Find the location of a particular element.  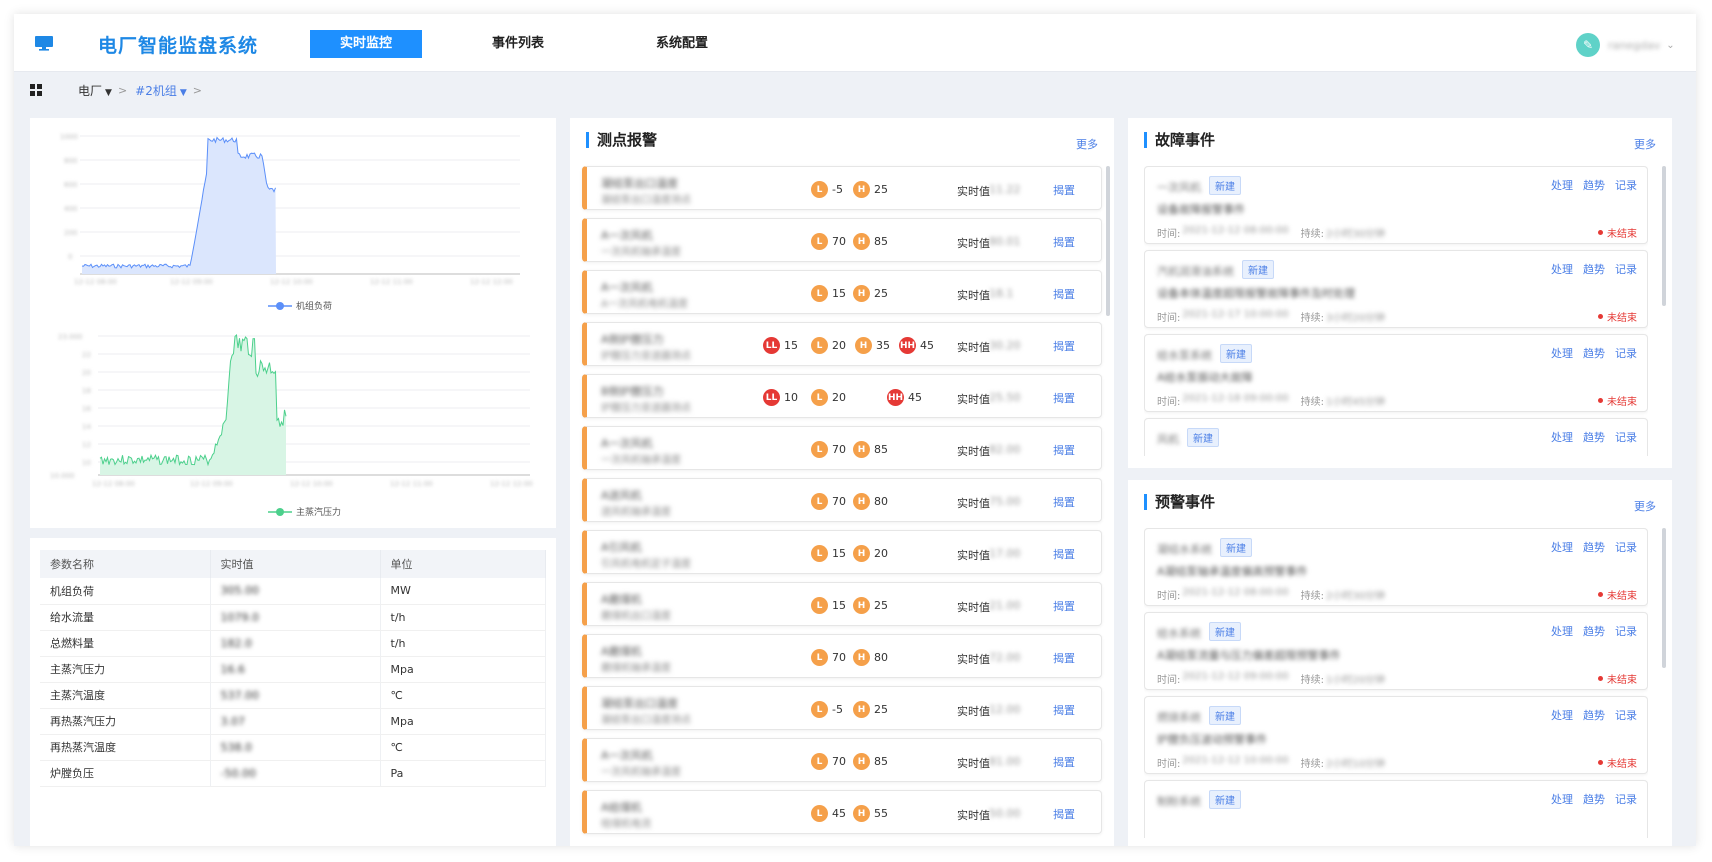

list-item: B侧炉膛压力 炉膛压力变送器测点 LL 10 L 20 HH 45 实时值 25.50 揭置 is located at coordinates (842, 396).